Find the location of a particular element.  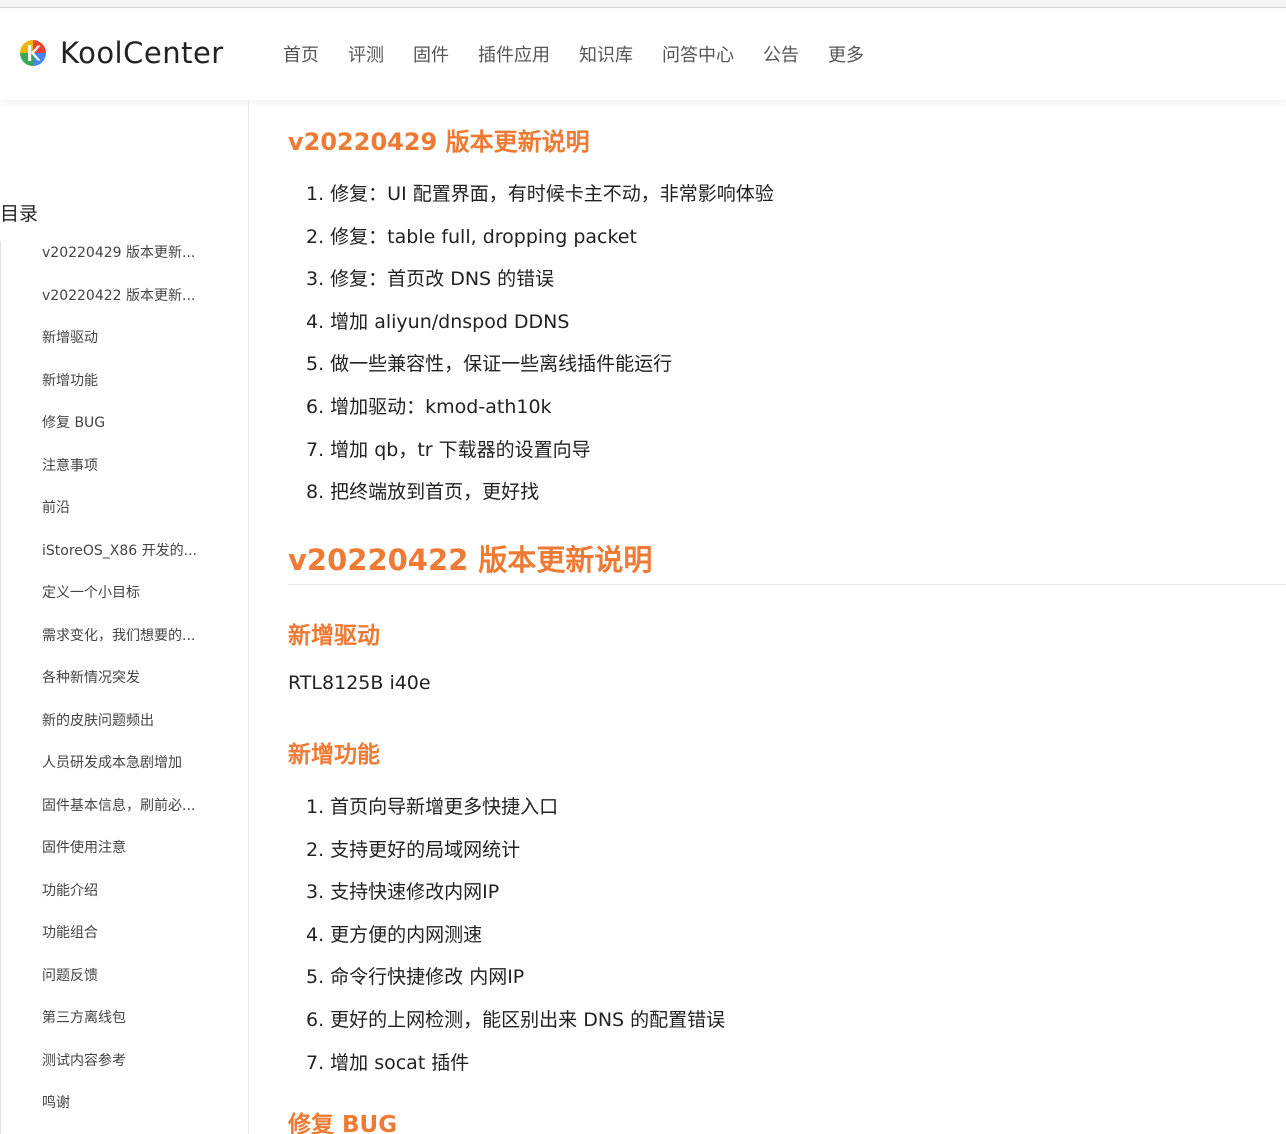

toc-title: 目录 is located at coordinates (19, 214).